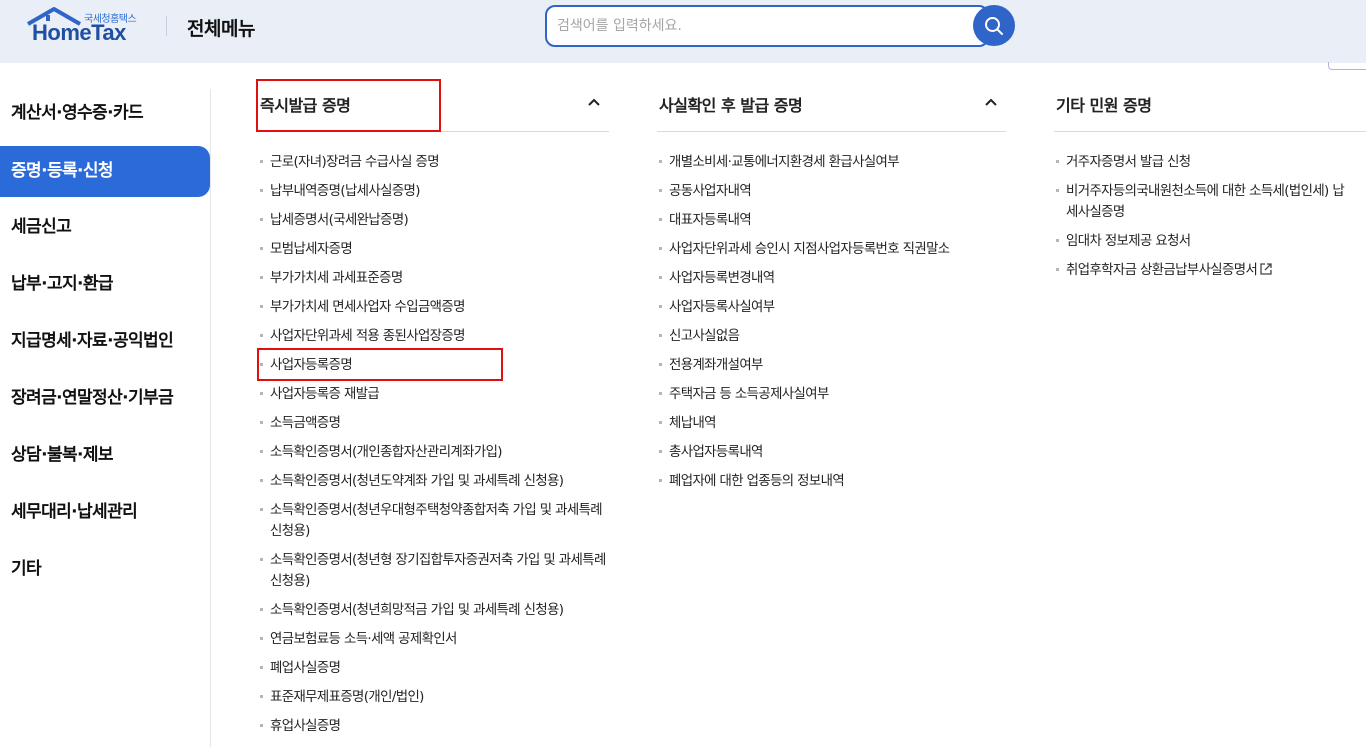  Describe the element at coordinates (433, 639) in the screenshot. I see `list-item: 연금보험료등 소득·세액 공제확인서` at that location.